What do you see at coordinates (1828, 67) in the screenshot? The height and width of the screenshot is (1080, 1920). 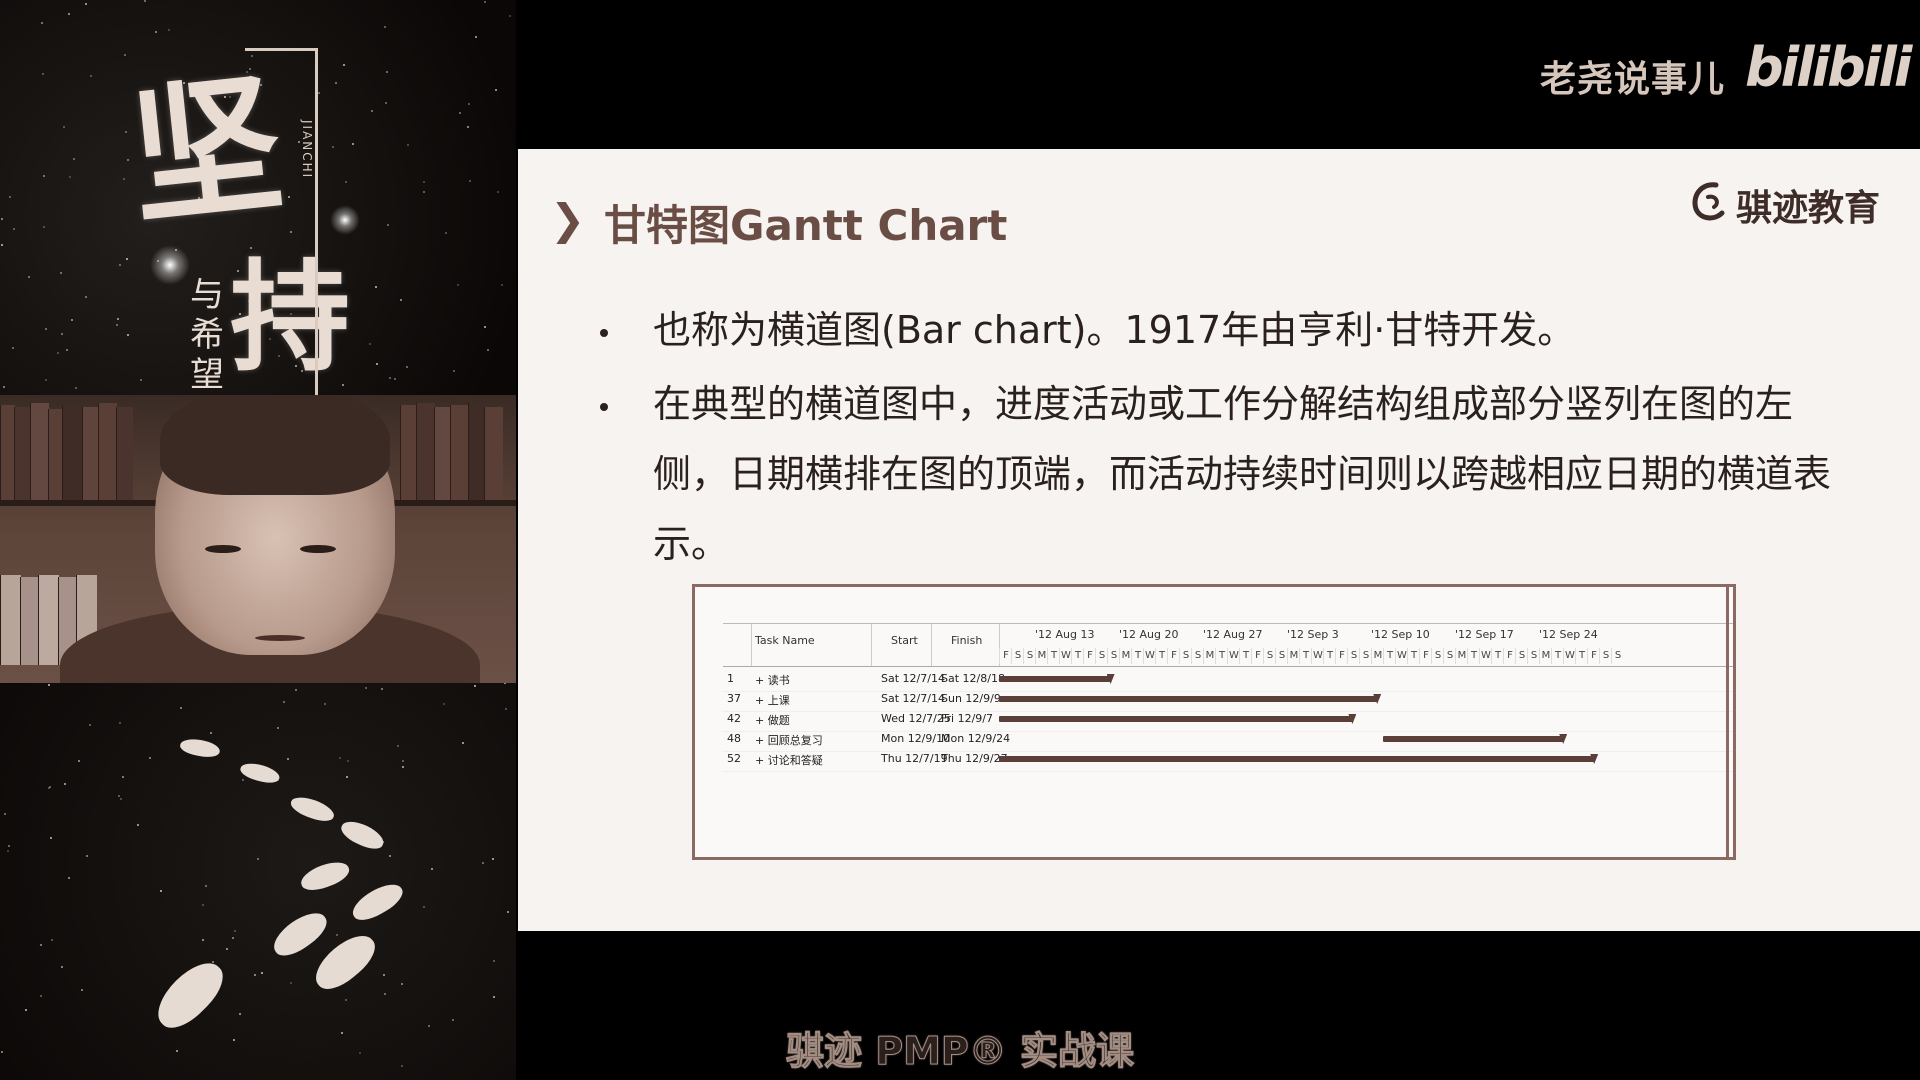 I see `bilibili-logo: bilibili` at bounding box center [1828, 67].